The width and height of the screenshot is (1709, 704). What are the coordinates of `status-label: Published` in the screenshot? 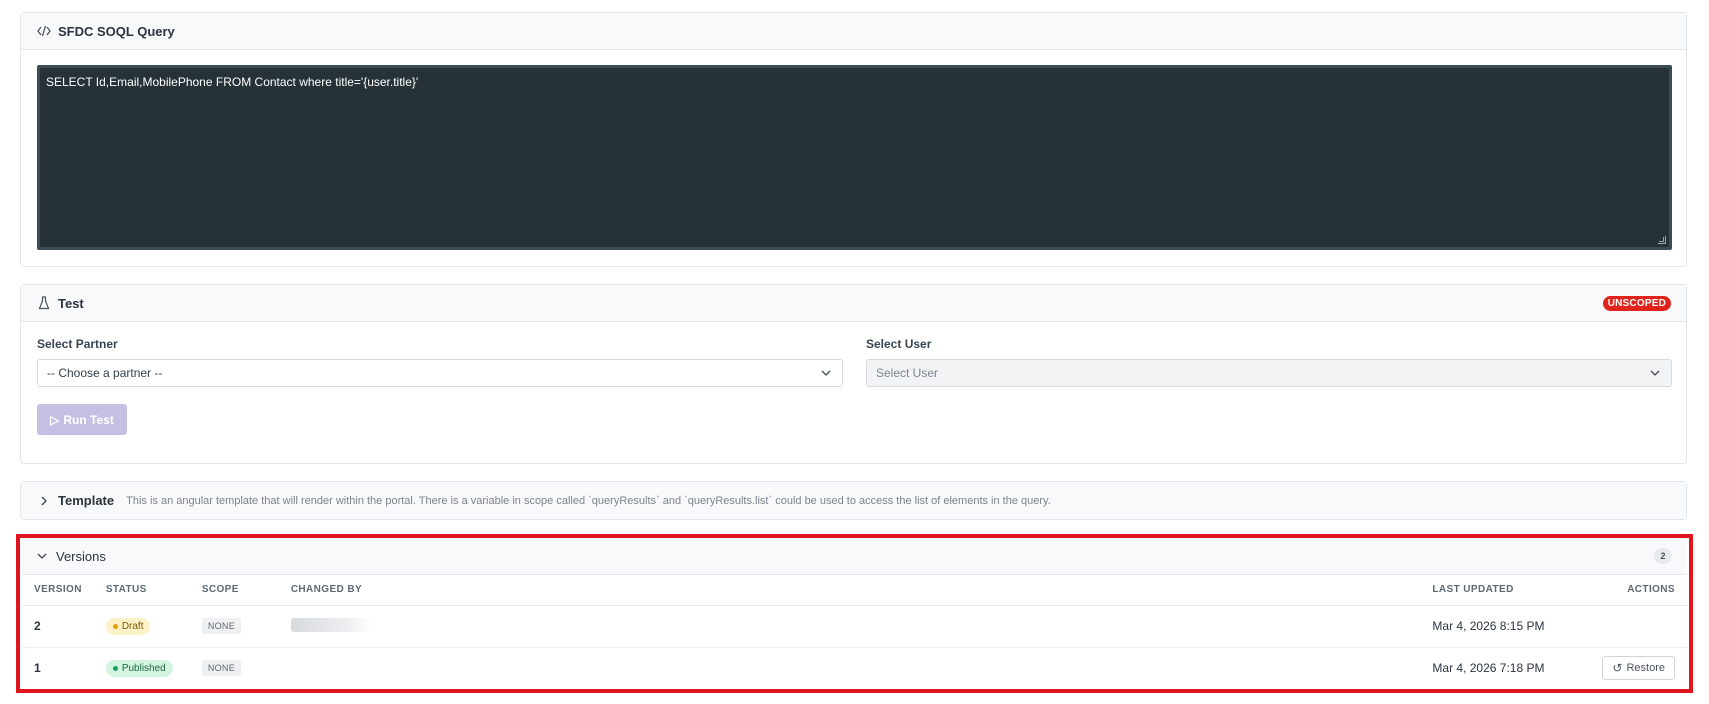 It's located at (143, 668).